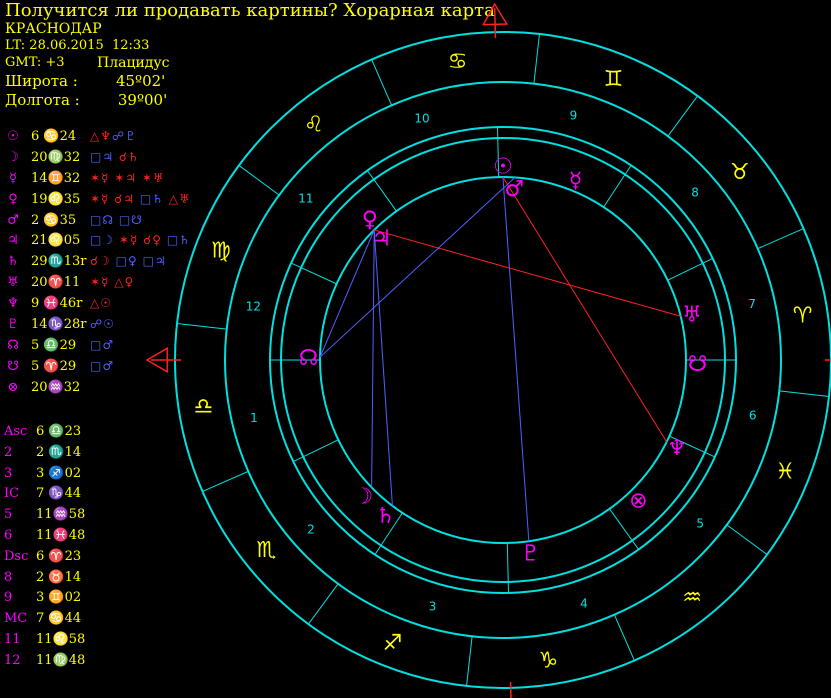  What do you see at coordinates (314, 124) in the screenshot?
I see `zodiac-sign-glyph: ♌` at bounding box center [314, 124].